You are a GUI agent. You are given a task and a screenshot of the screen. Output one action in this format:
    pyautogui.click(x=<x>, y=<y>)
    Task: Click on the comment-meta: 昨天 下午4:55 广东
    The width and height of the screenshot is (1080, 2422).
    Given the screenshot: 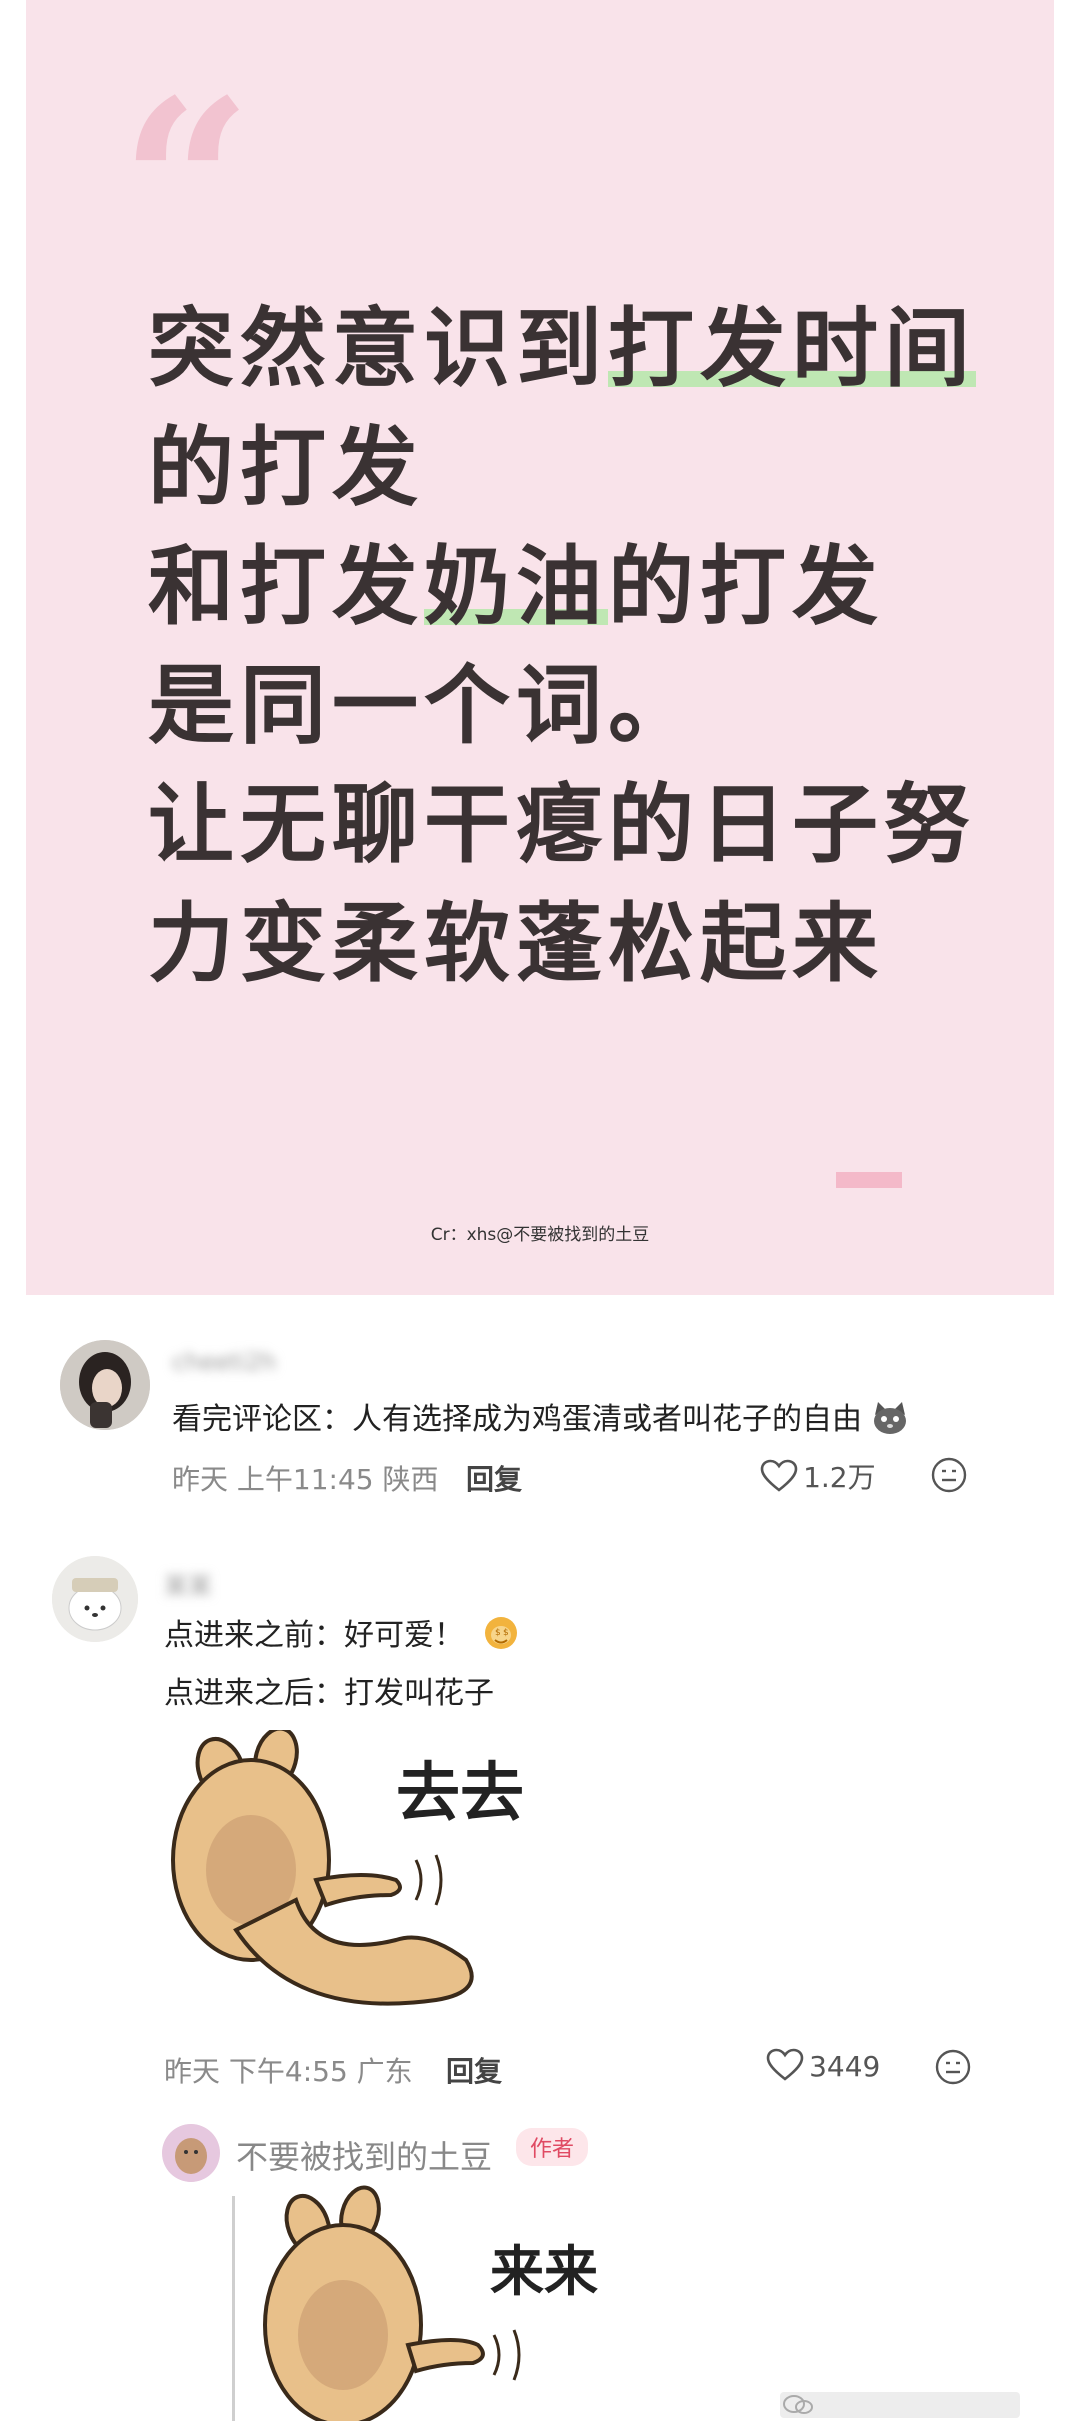 What is the action you would take?
    pyautogui.click(x=288, y=2071)
    